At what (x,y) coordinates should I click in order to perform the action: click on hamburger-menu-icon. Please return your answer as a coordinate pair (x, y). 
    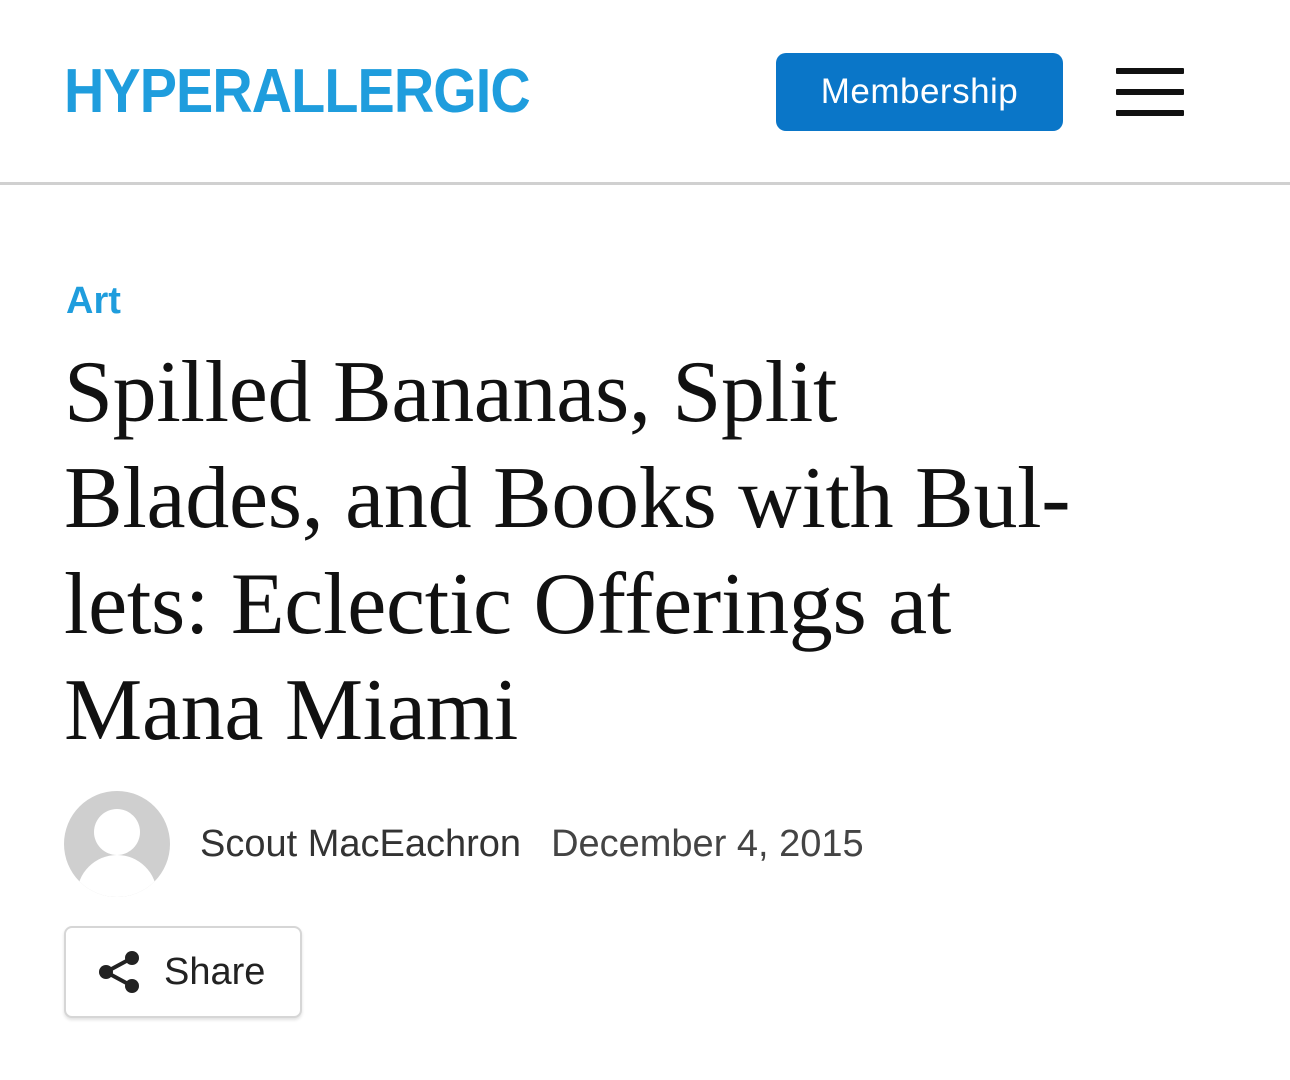
    Looking at the image, I should click on (1150, 92).